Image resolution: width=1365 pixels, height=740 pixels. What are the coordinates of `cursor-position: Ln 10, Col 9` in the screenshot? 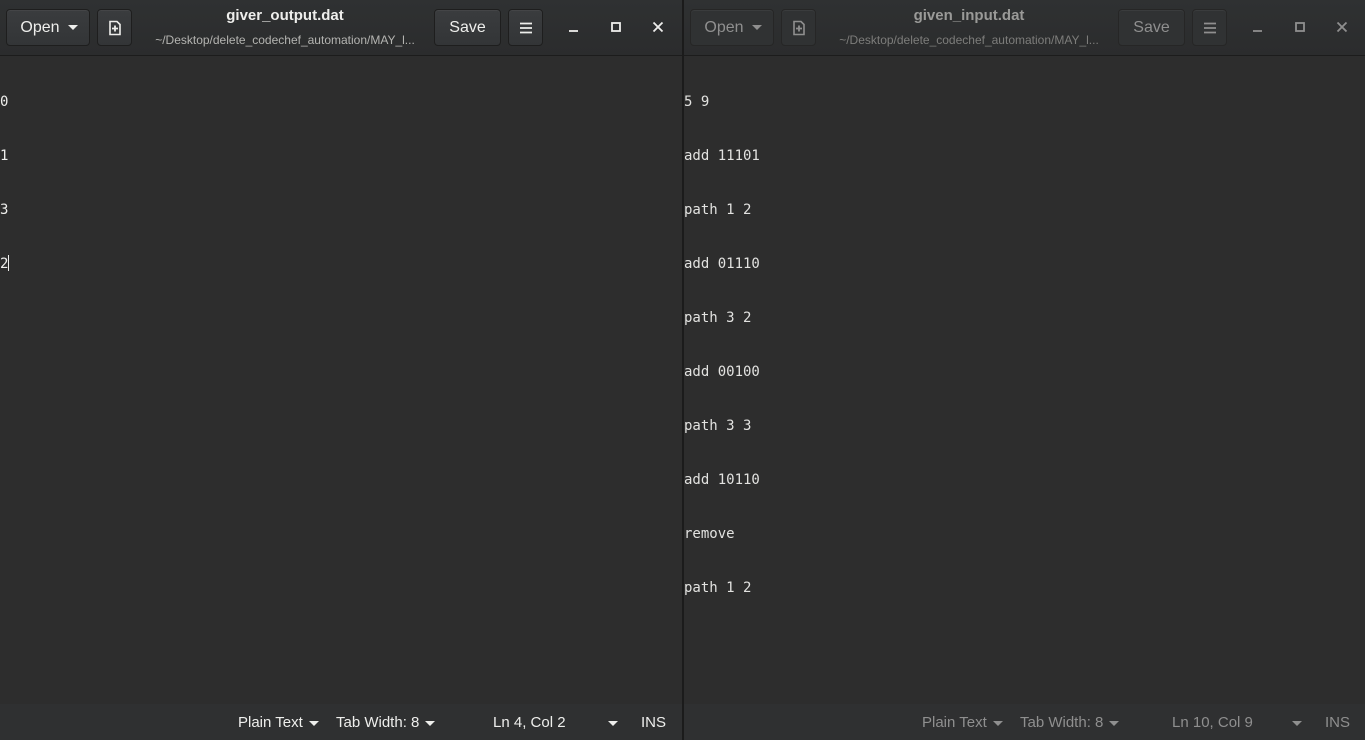 It's located at (1212, 722).